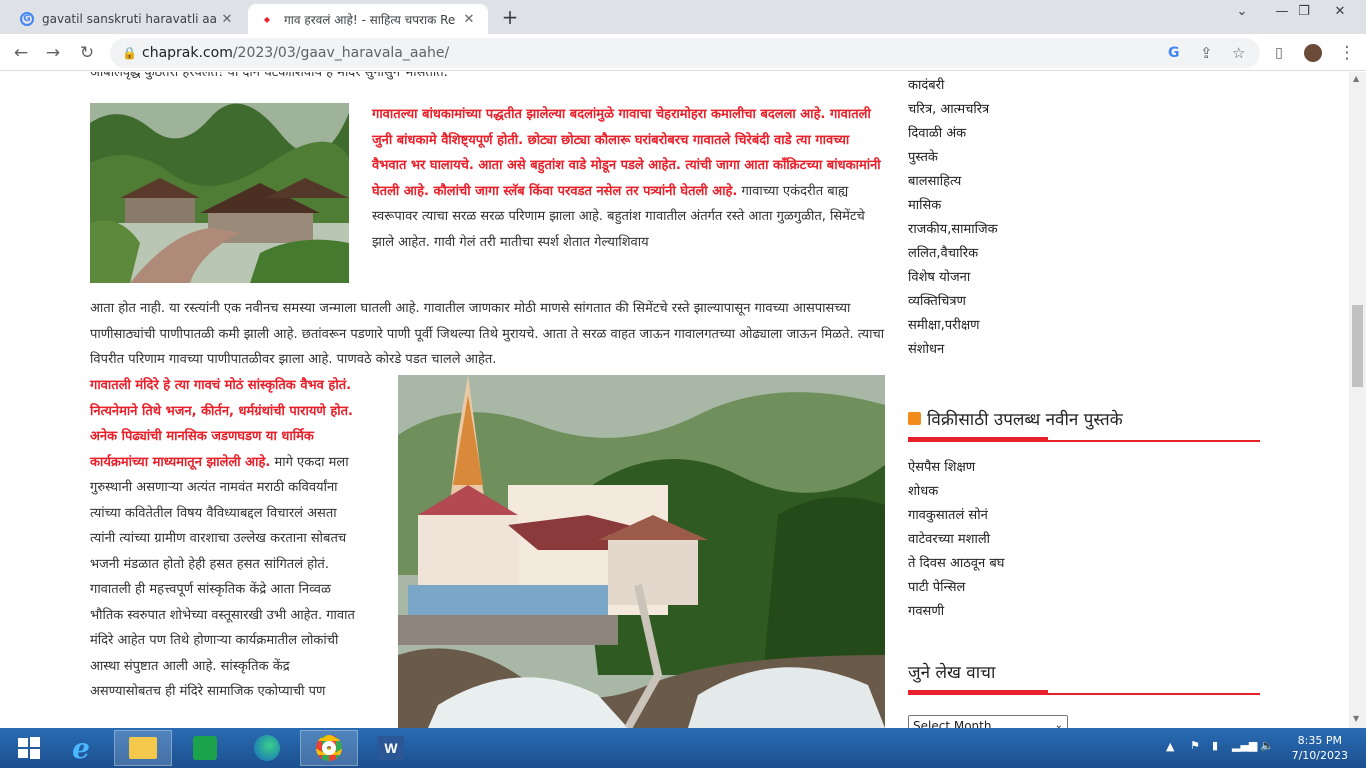 The height and width of the screenshot is (768, 1366). Describe the element at coordinates (1084, 588) in the screenshot. I see `book-link: पाटी पेन्सिल` at that location.